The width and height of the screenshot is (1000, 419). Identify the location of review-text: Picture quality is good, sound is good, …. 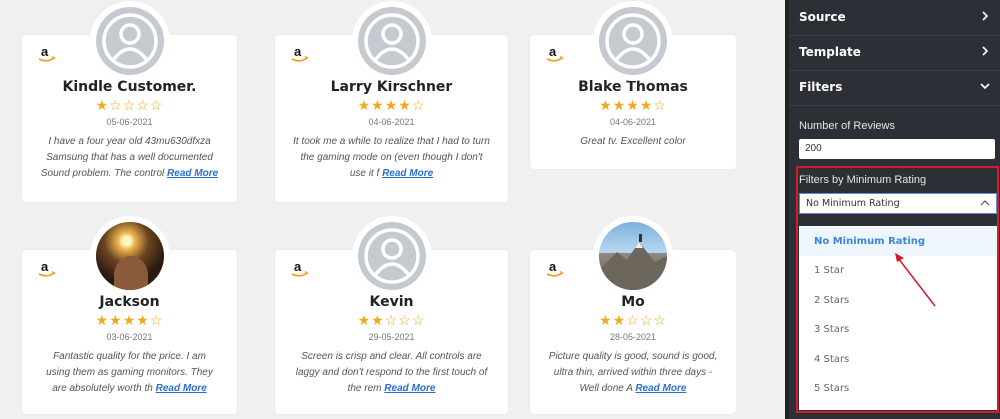
(633, 373).